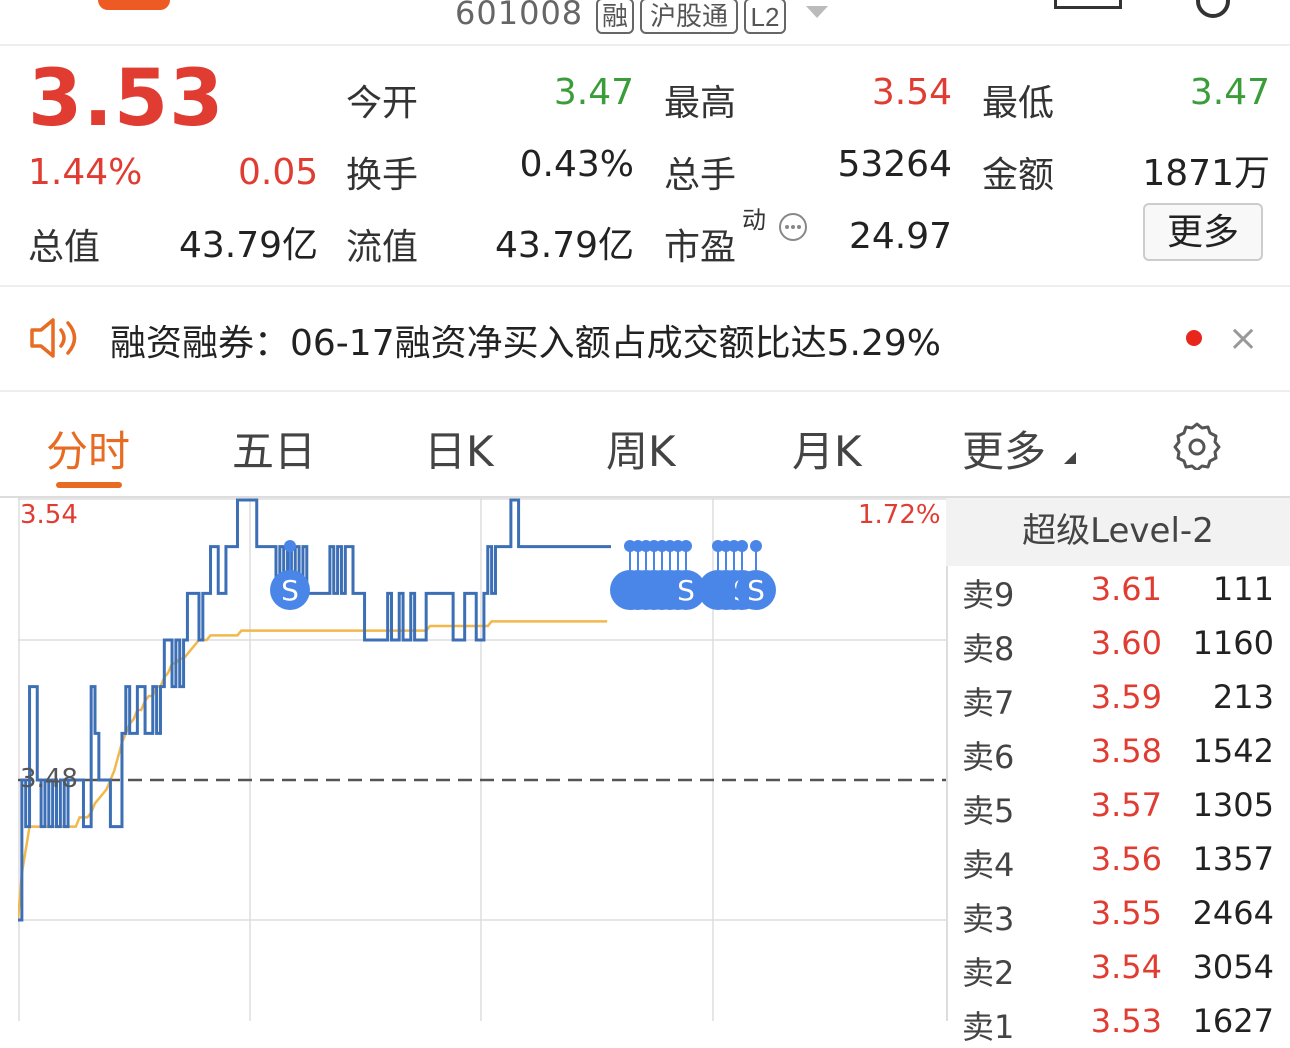 Image resolution: width=1290 pixels, height=1048 pixels. What do you see at coordinates (1126, 697) in the screenshot?
I see `ask-price: 3.59` at bounding box center [1126, 697].